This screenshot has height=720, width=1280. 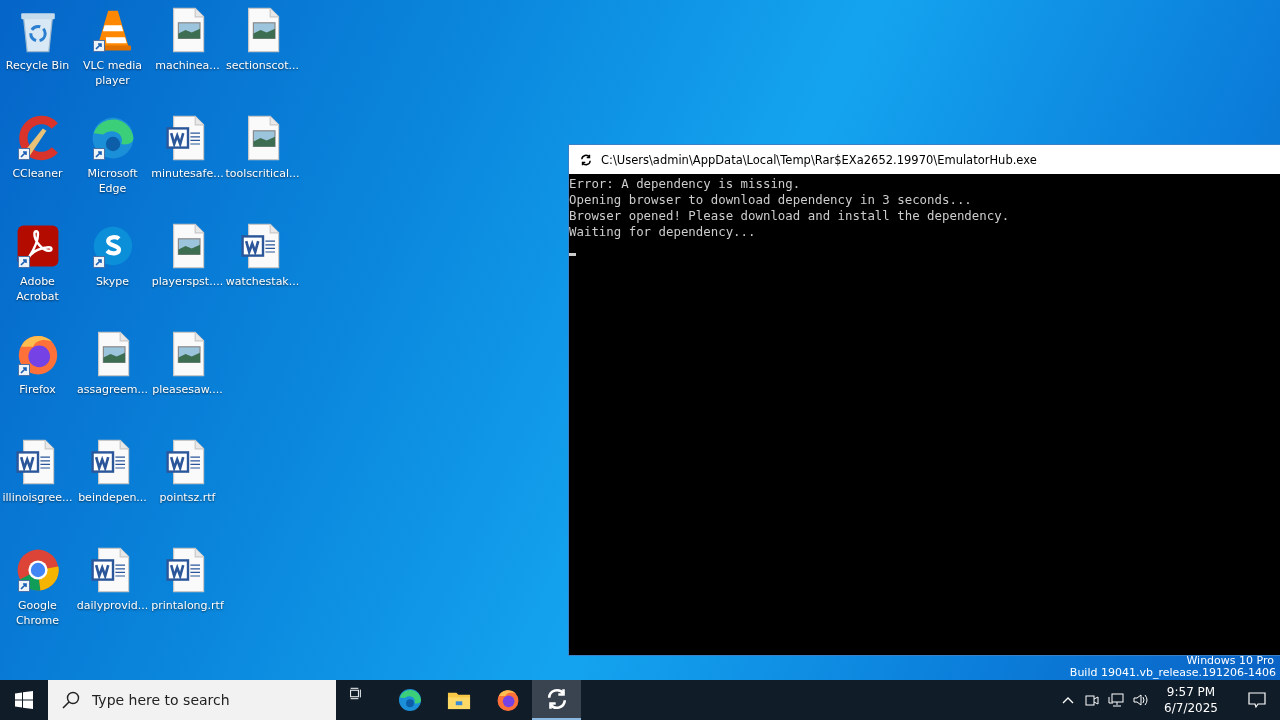 I want to click on clock-date: 6/7/2025, so click(x=1191, y=708).